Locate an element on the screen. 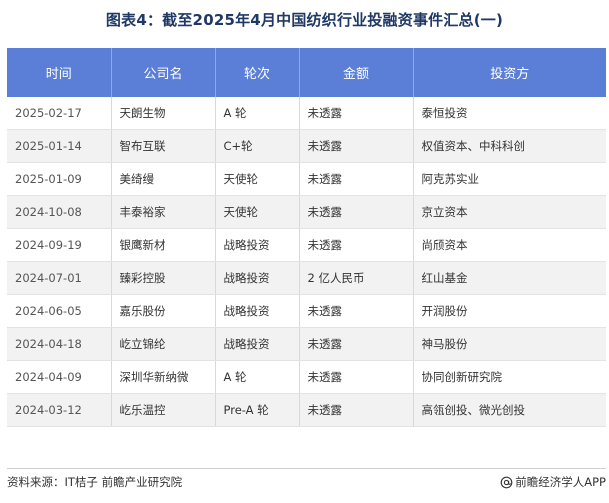  cell-company: 智布互联 is located at coordinates (163, 146).